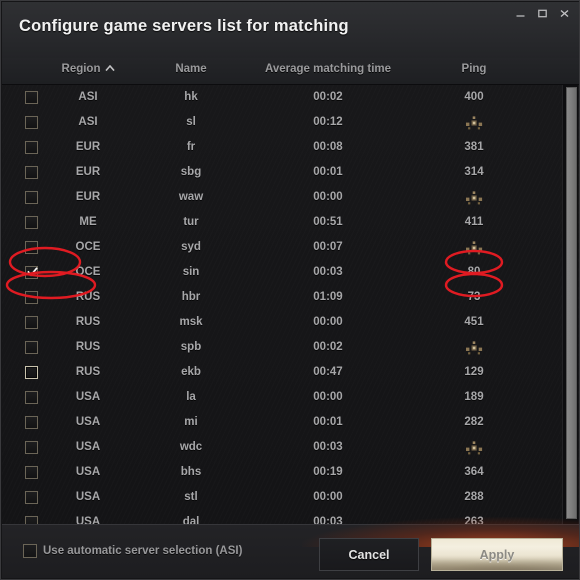  I want to click on cell-name: msk, so click(191, 322).